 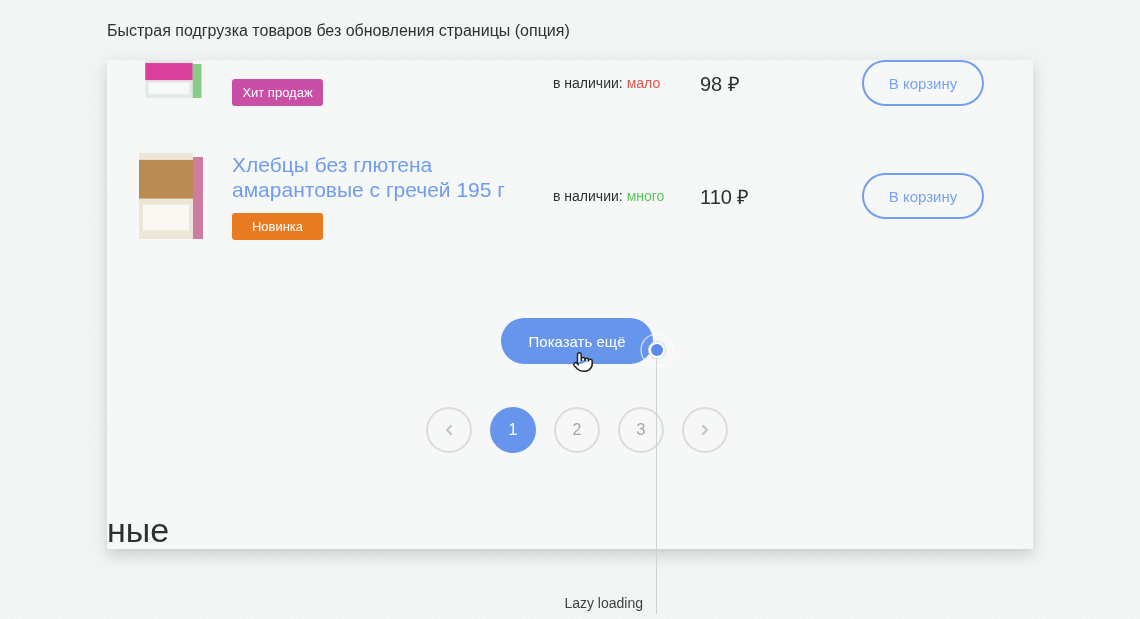 What do you see at coordinates (577, 430) in the screenshot?
I see `page-number-button: 2` at bounding box center [577, 430].